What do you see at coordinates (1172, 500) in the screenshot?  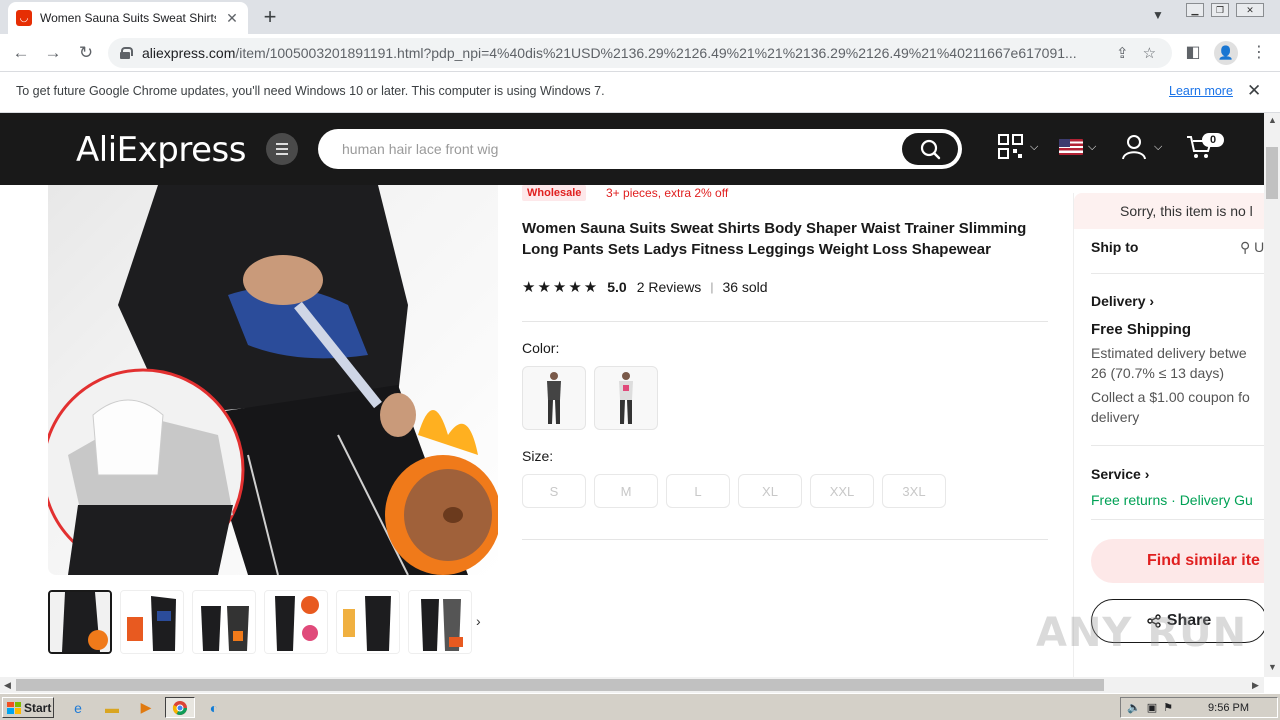 I see `service-value: Free returns · Delivery Gu` at bounding box center [1172, 500].